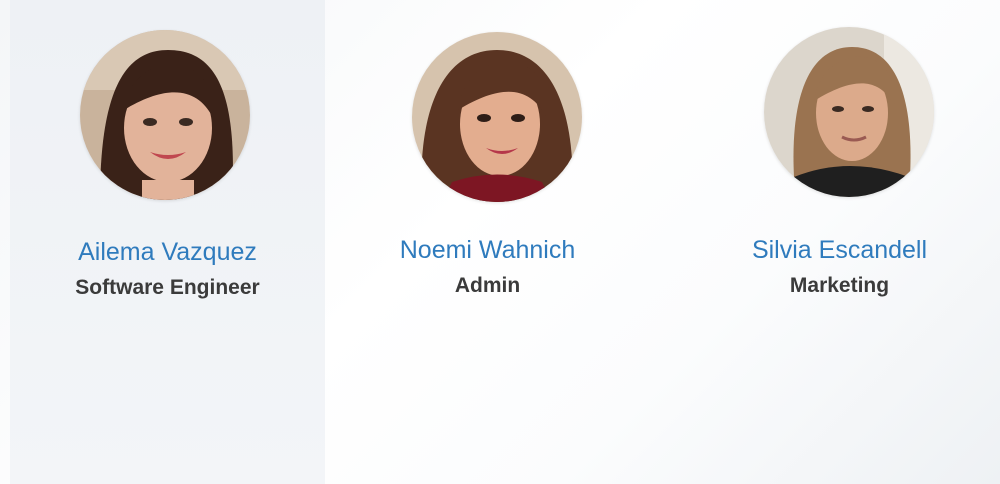  I want to click on member-role: Marketing, so click(839, 285).